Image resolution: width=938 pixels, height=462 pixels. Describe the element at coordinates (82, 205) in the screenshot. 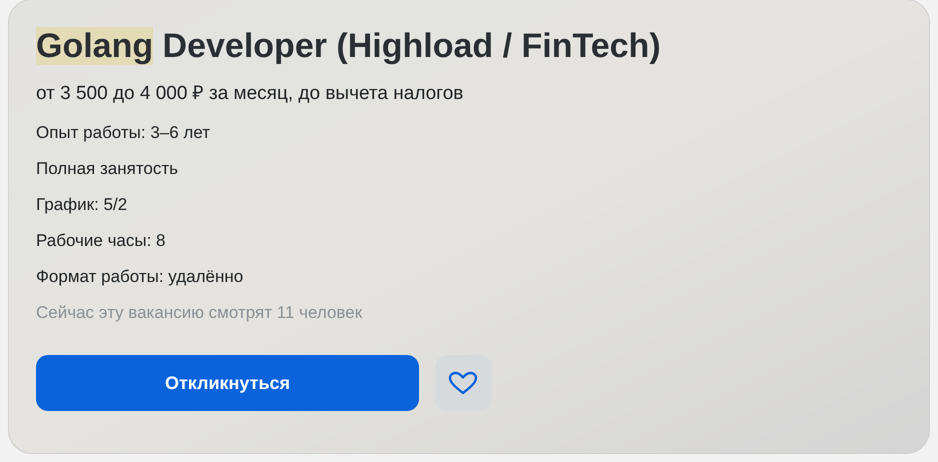

I see `vacancy-detail: График: 5/2` at that location.